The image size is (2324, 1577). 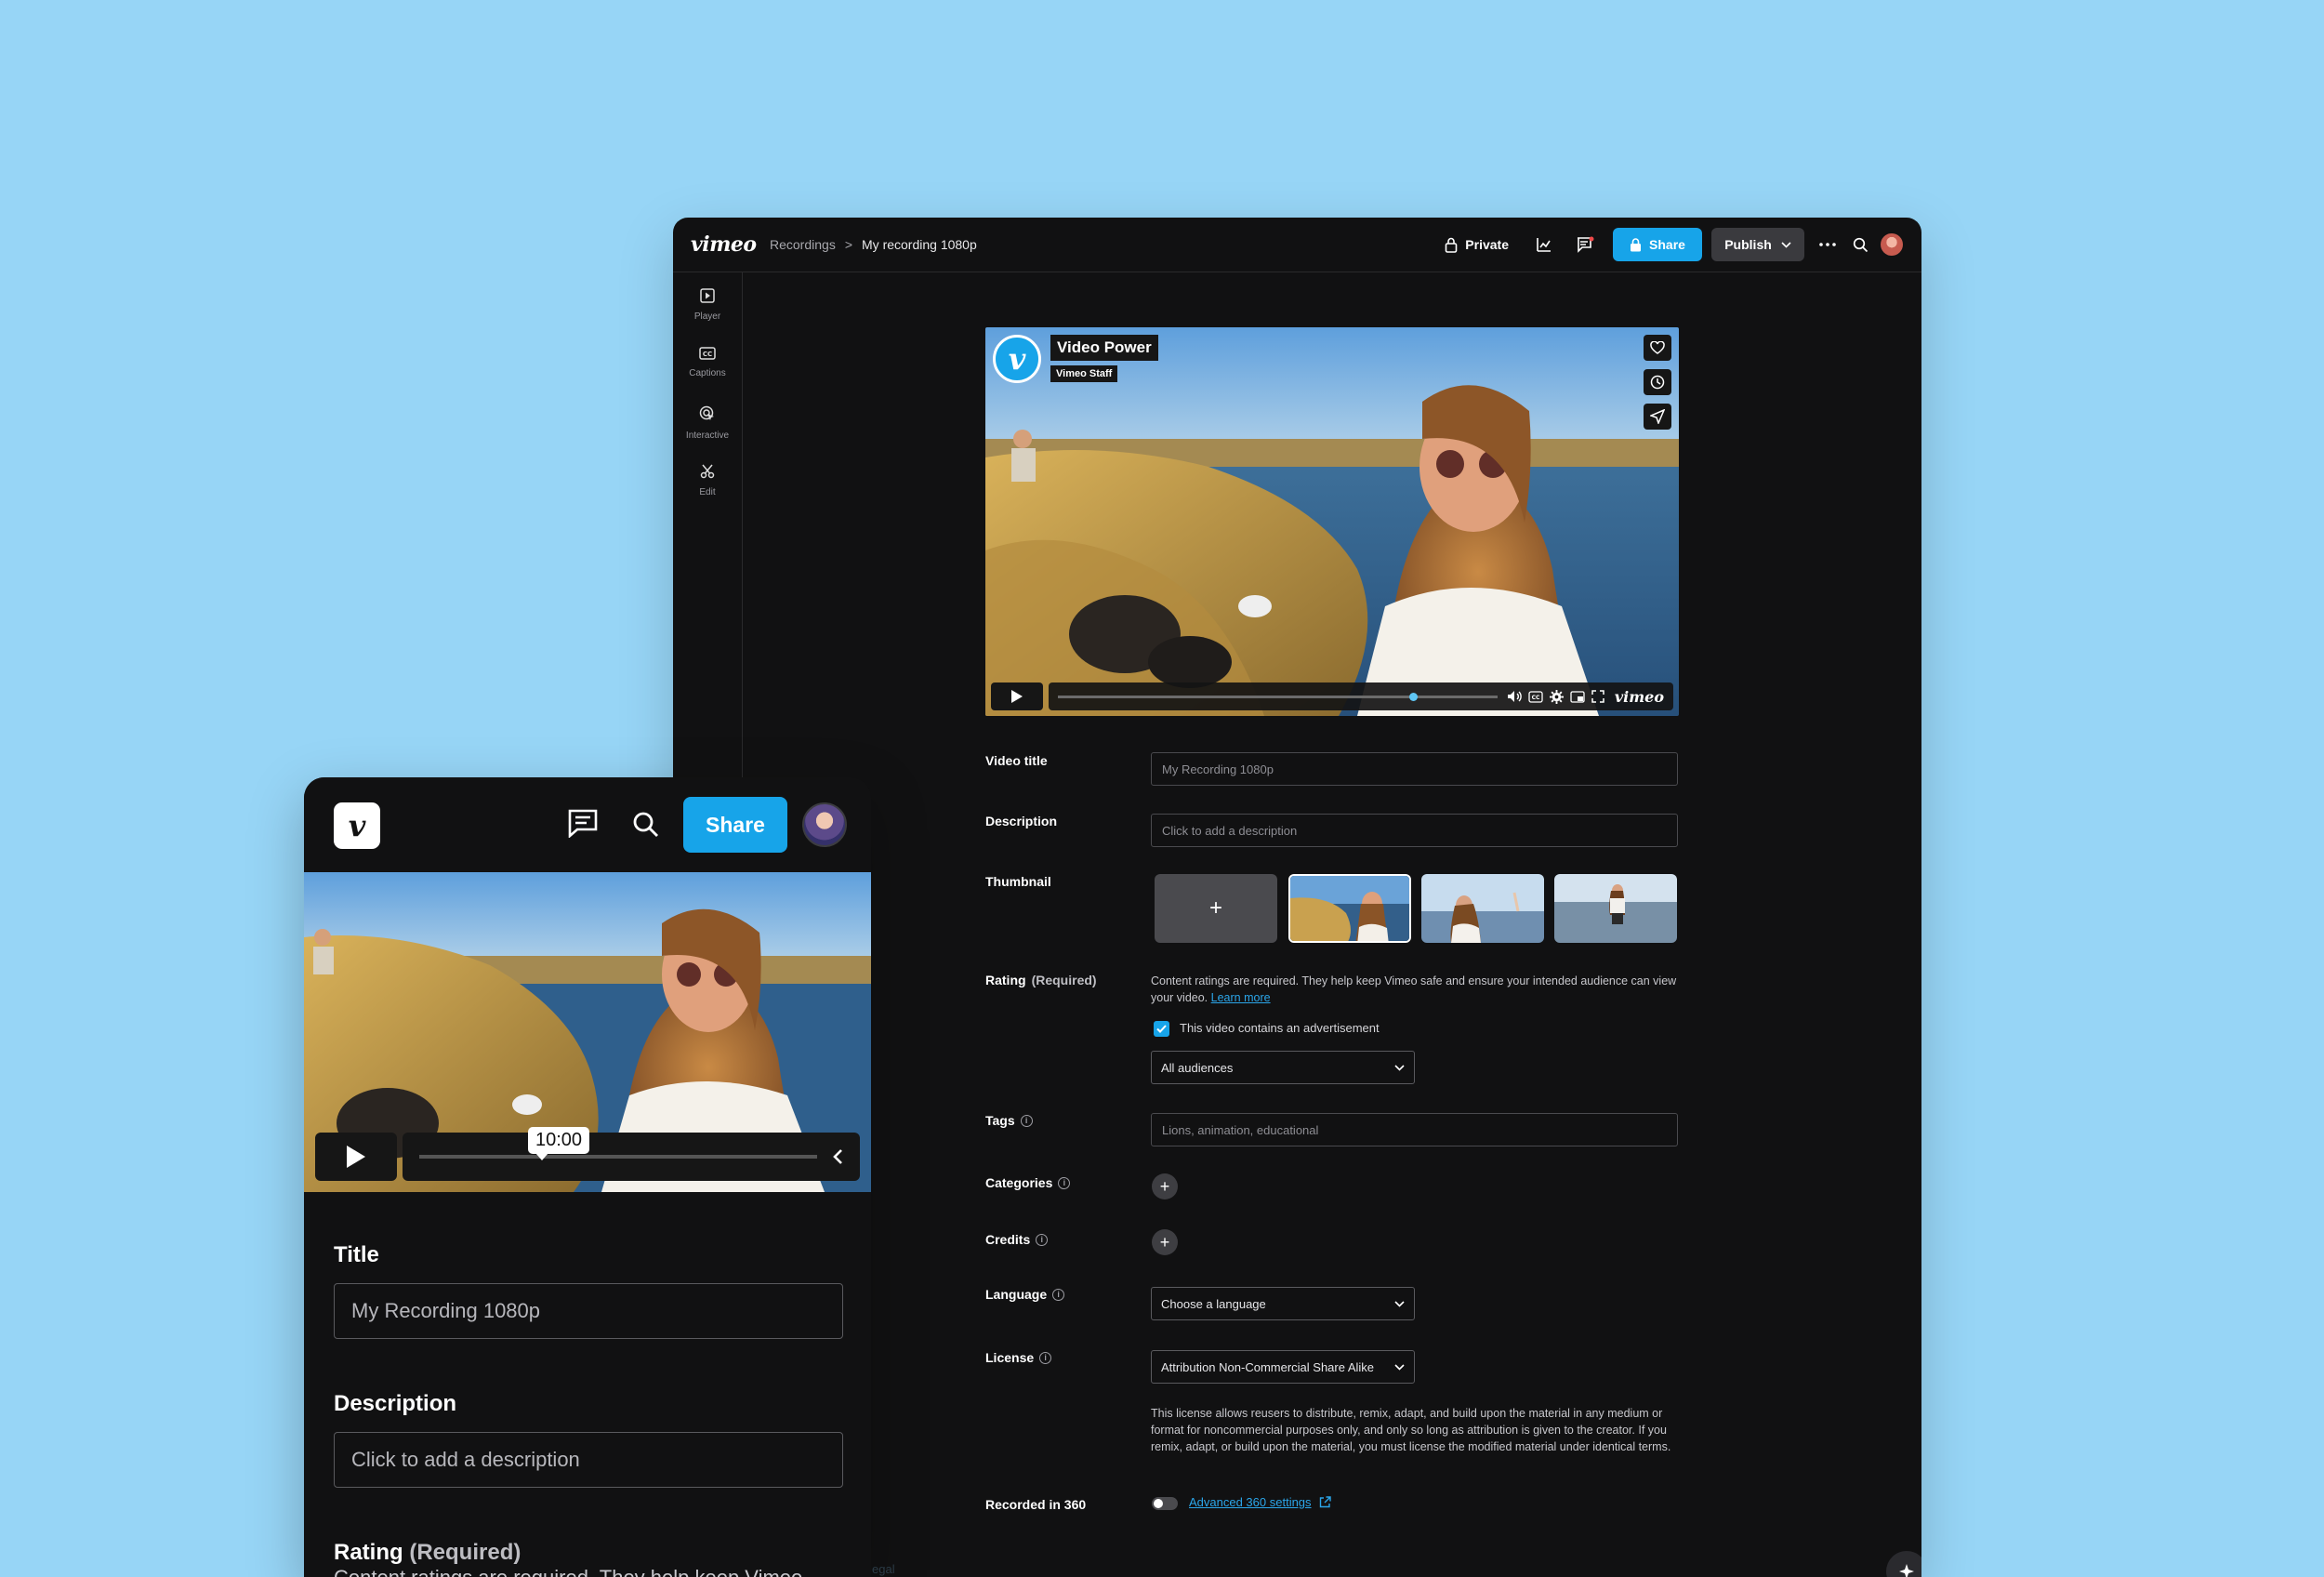 What do you see at coordinates (1241, 997) in the screenshot?
I see `learn-more-link: Learn more` at bounding box center [1241, 997].